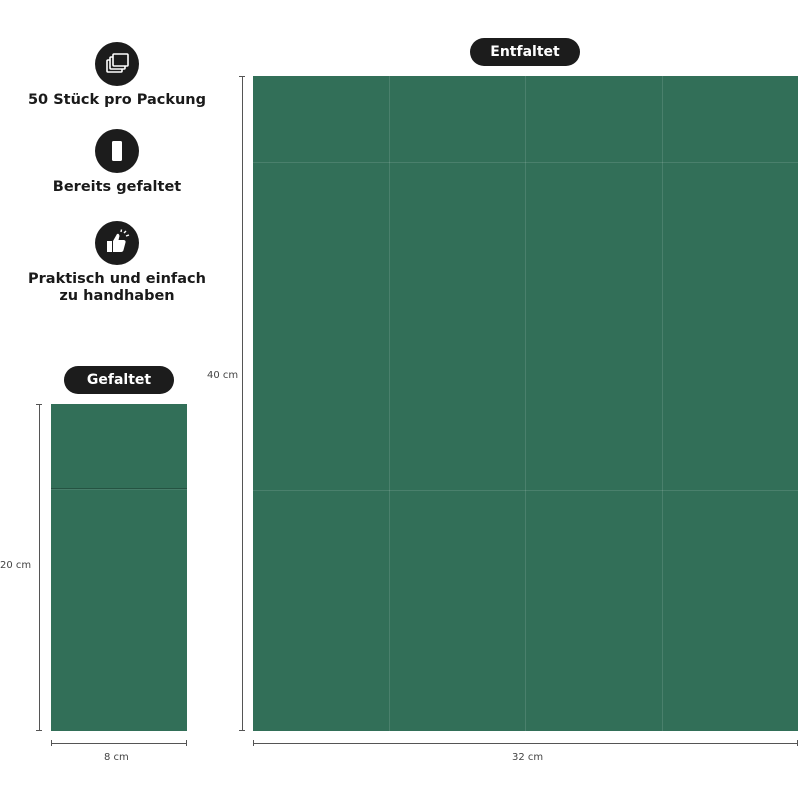 The width and height of the screenshot is (800, 800). Describe the element at coordinates (39, 730) in the screenshot. I see `folded-height-tick-bottom` at that location.